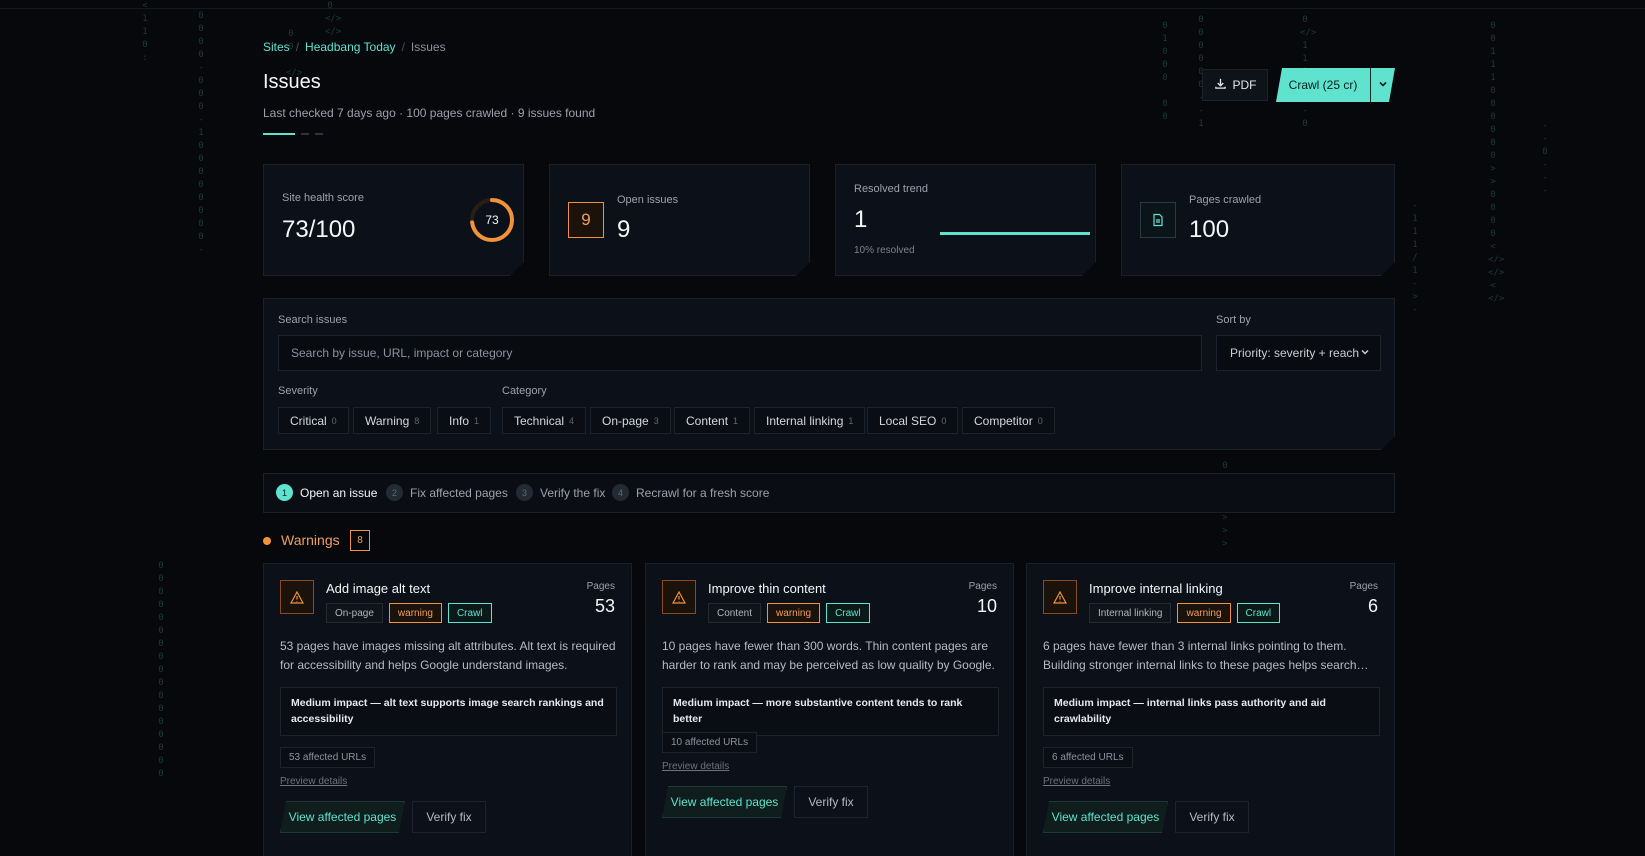 The height and width of the screenshot is (856, 1645). I want to click on chip-label: Local SEO, so click(908, 420).